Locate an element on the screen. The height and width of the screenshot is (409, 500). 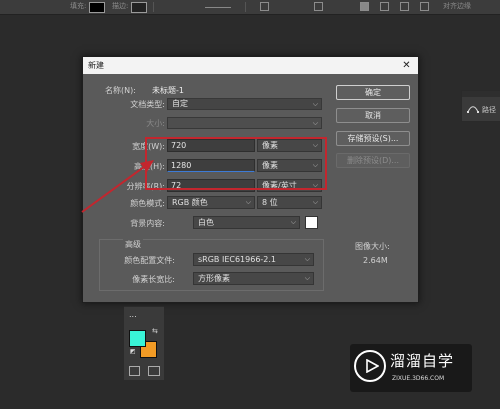
ok-button: 确定 is located at coordinates (373, 92).